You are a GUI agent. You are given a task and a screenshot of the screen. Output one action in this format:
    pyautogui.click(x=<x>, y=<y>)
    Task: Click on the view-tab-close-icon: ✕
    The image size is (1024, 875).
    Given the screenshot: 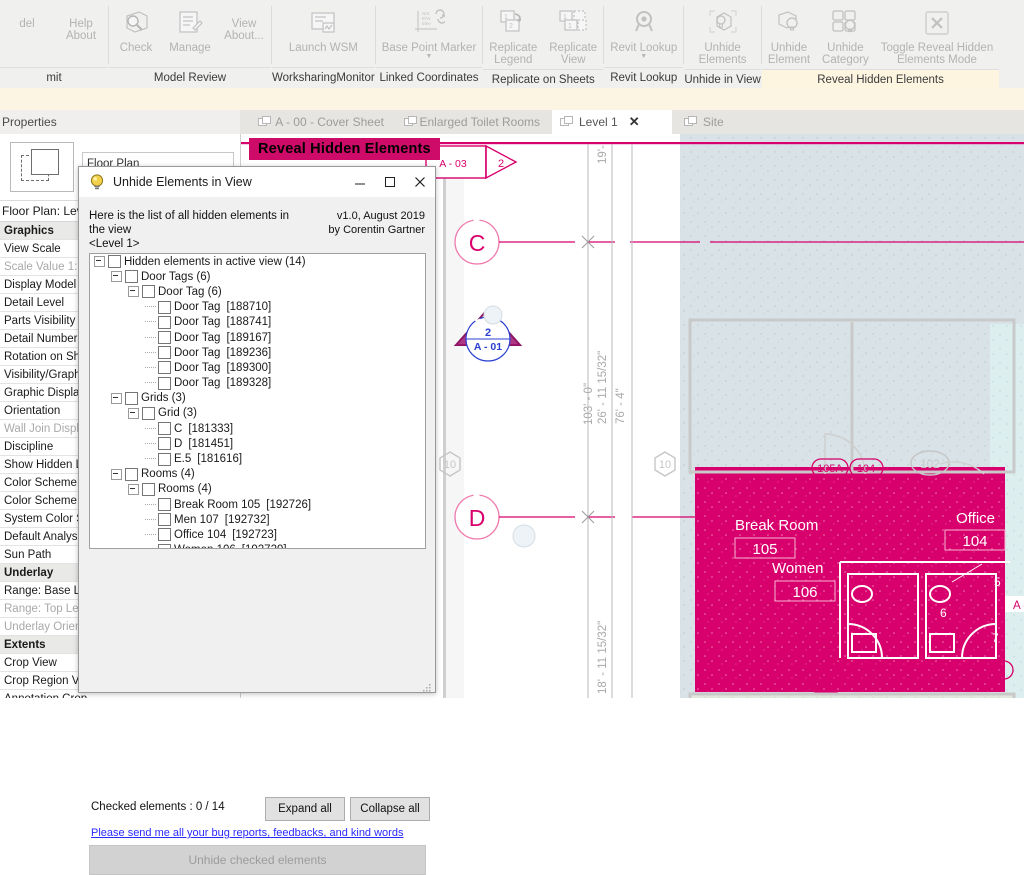 What is the action you would take?
    pyautogui.click(x=634, y=122)
    